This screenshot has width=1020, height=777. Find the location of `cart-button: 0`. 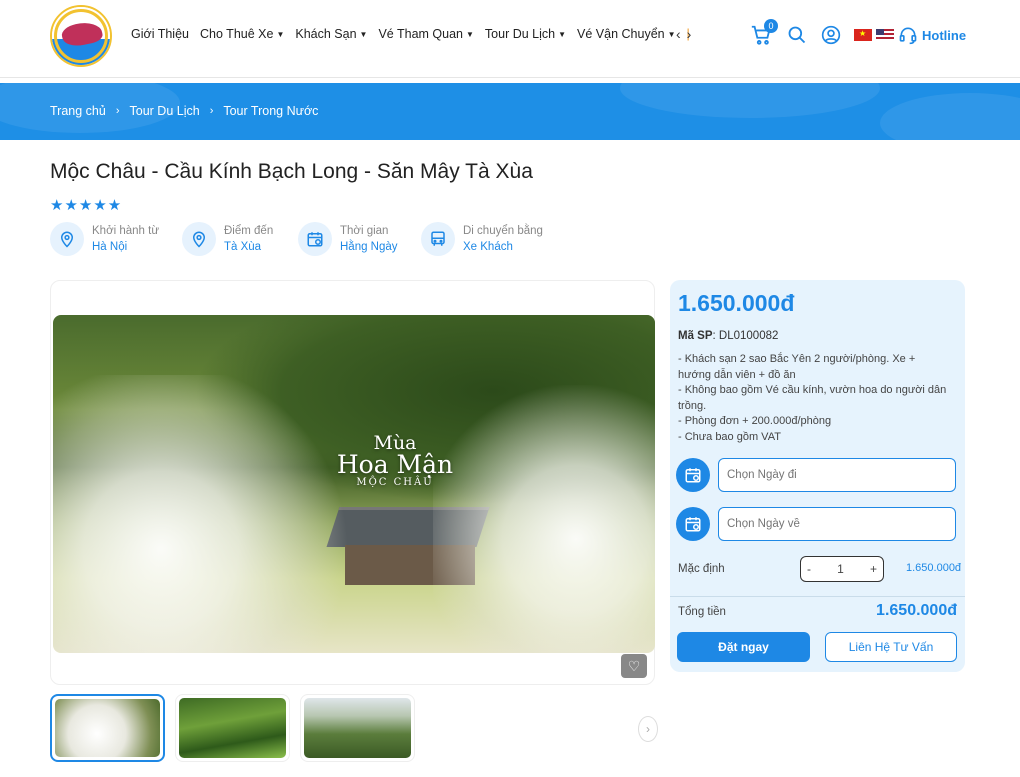

cart-button: 0 is located at coordinates (763, 33).